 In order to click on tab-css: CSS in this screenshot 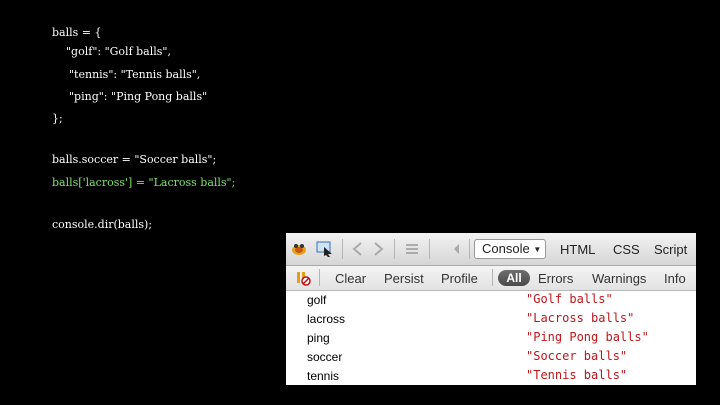, I will do `click(626, 249)`.